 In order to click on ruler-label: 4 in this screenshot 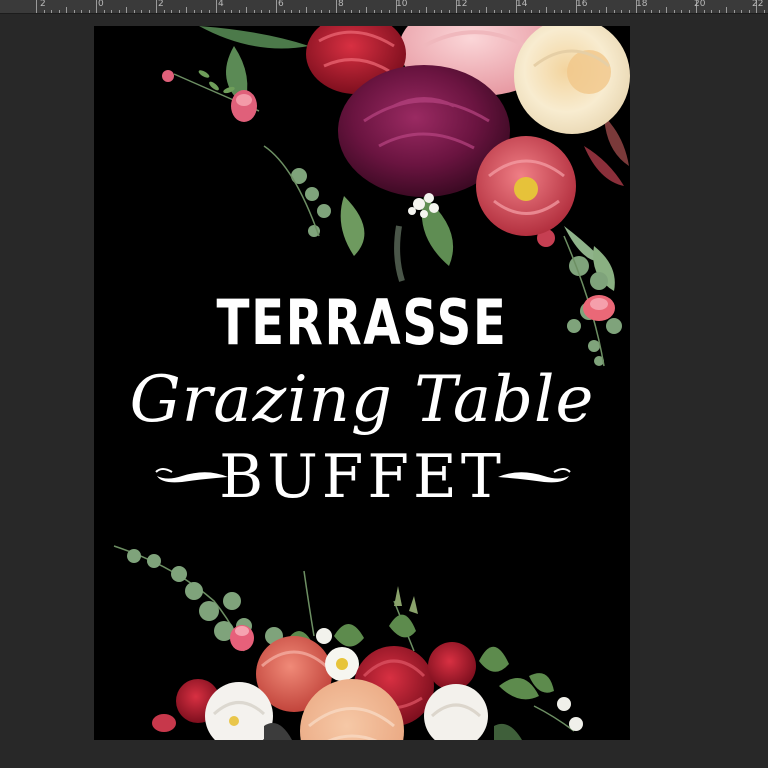, I will do `click(221, 4)`.